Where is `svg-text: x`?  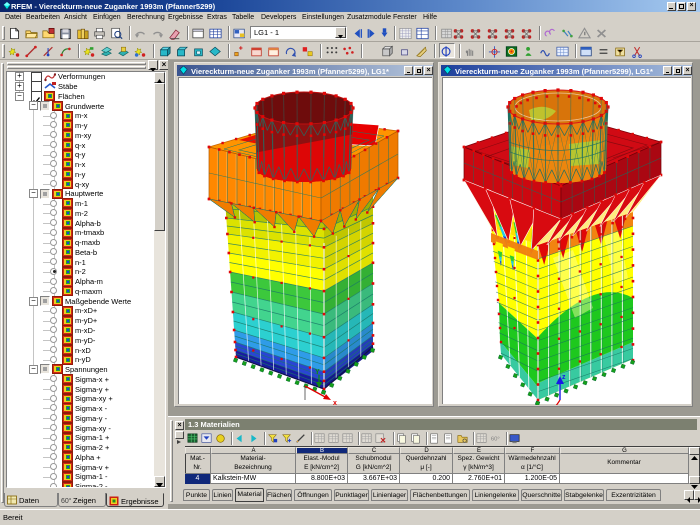 svg-text: x is located at coordinates (335, 402).